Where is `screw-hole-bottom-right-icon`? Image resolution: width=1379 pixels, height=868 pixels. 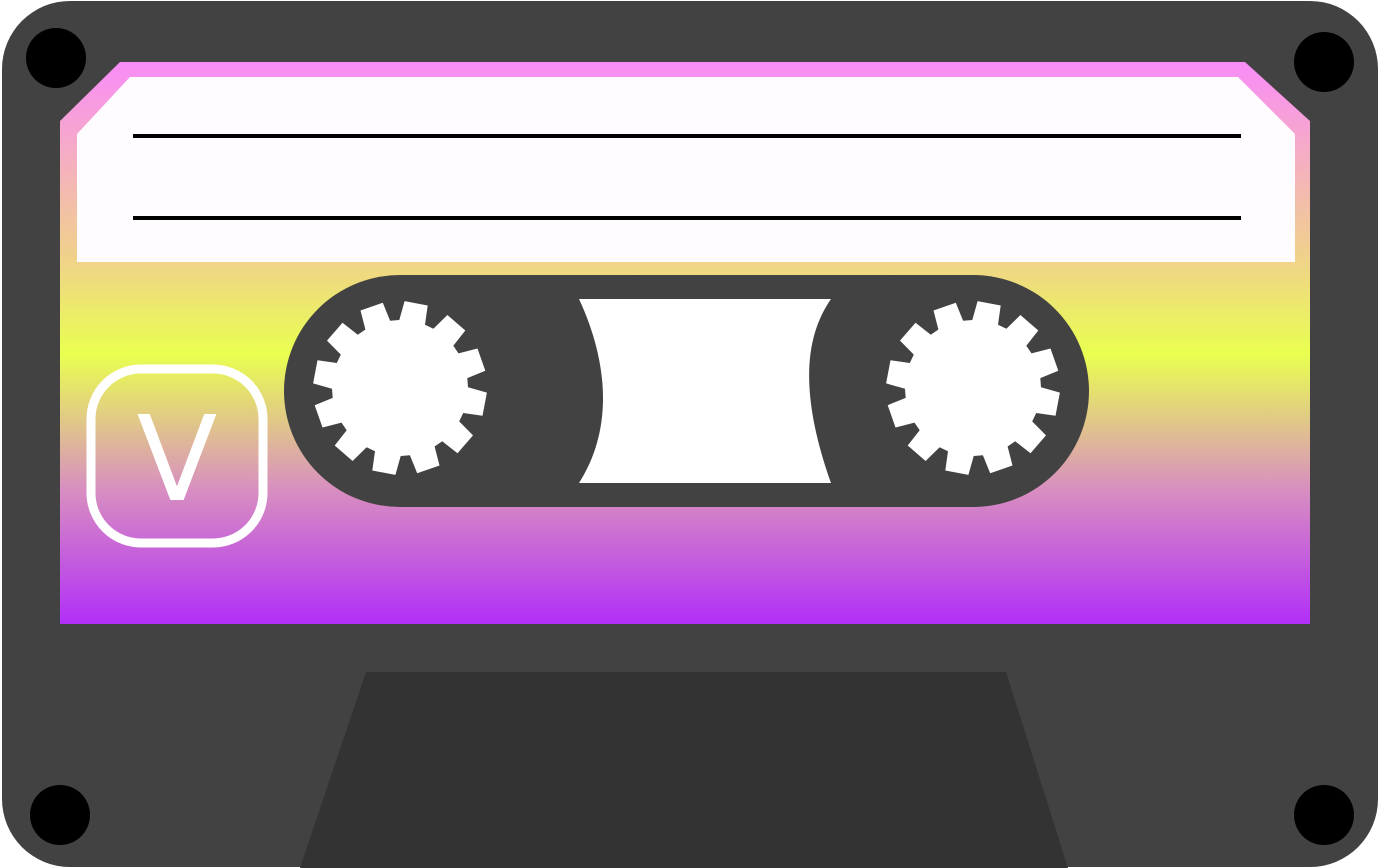
screw-hole-bottom-right-icon is located at coordinates (1324, 815).